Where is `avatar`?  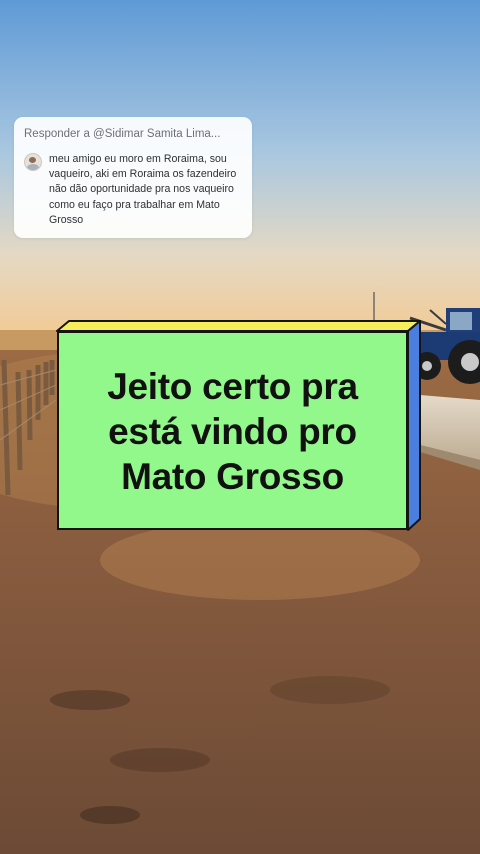
avatar is located at coordinates (33, 162).